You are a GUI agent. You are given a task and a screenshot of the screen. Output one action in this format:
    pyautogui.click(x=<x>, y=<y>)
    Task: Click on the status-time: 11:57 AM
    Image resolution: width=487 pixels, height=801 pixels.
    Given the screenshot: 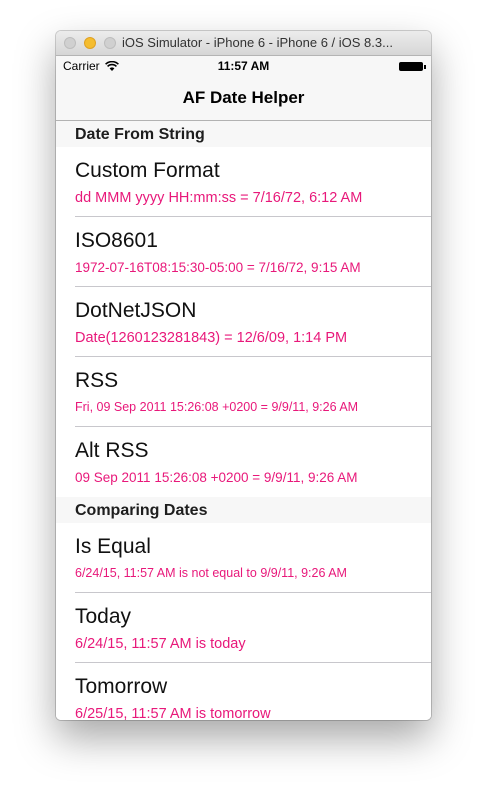 What is the action you would take?
    pyautogui.click(x=243, y=66)
    